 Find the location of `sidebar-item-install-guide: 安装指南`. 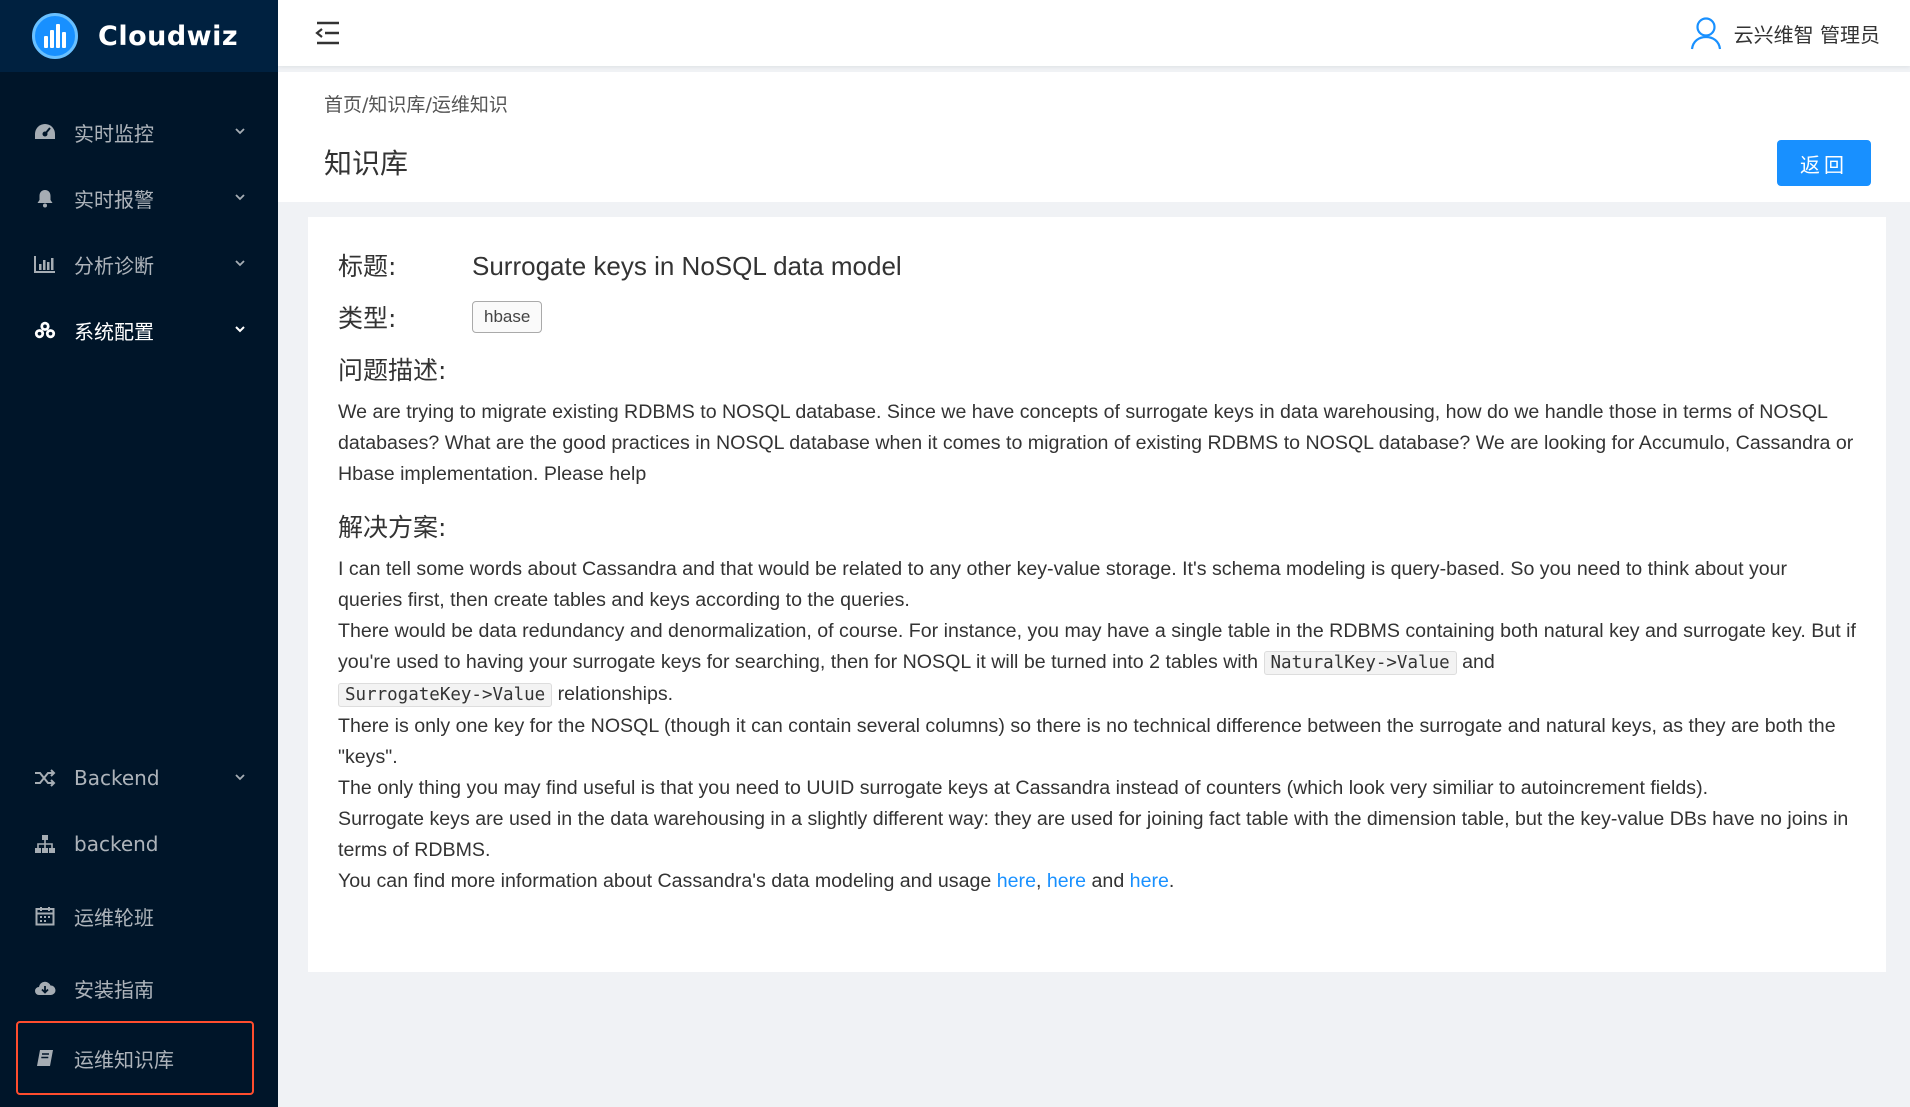

sidebar-item-install-guide: 安装指南 is located at coordinates (139, 988).